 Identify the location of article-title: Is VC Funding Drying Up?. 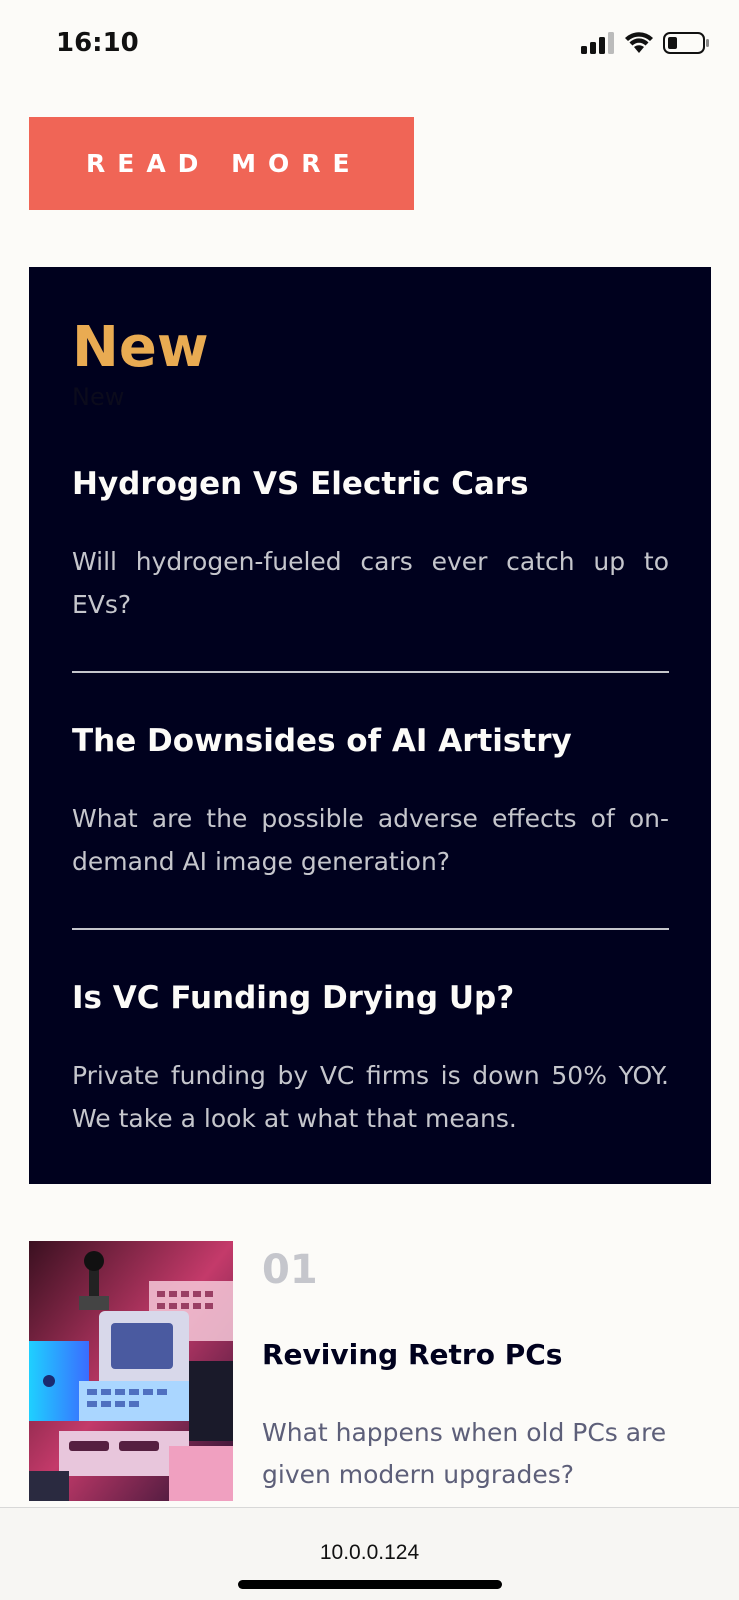
(370, 998).